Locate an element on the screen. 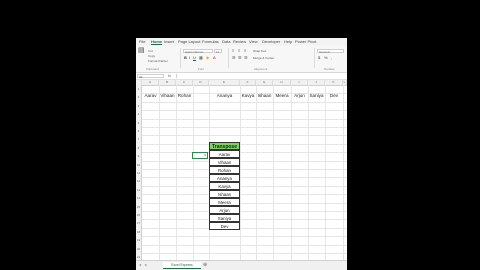 The width and height of the screenshot is (480, 270). cell-name: Aarav is located at coordinates (150, 95).